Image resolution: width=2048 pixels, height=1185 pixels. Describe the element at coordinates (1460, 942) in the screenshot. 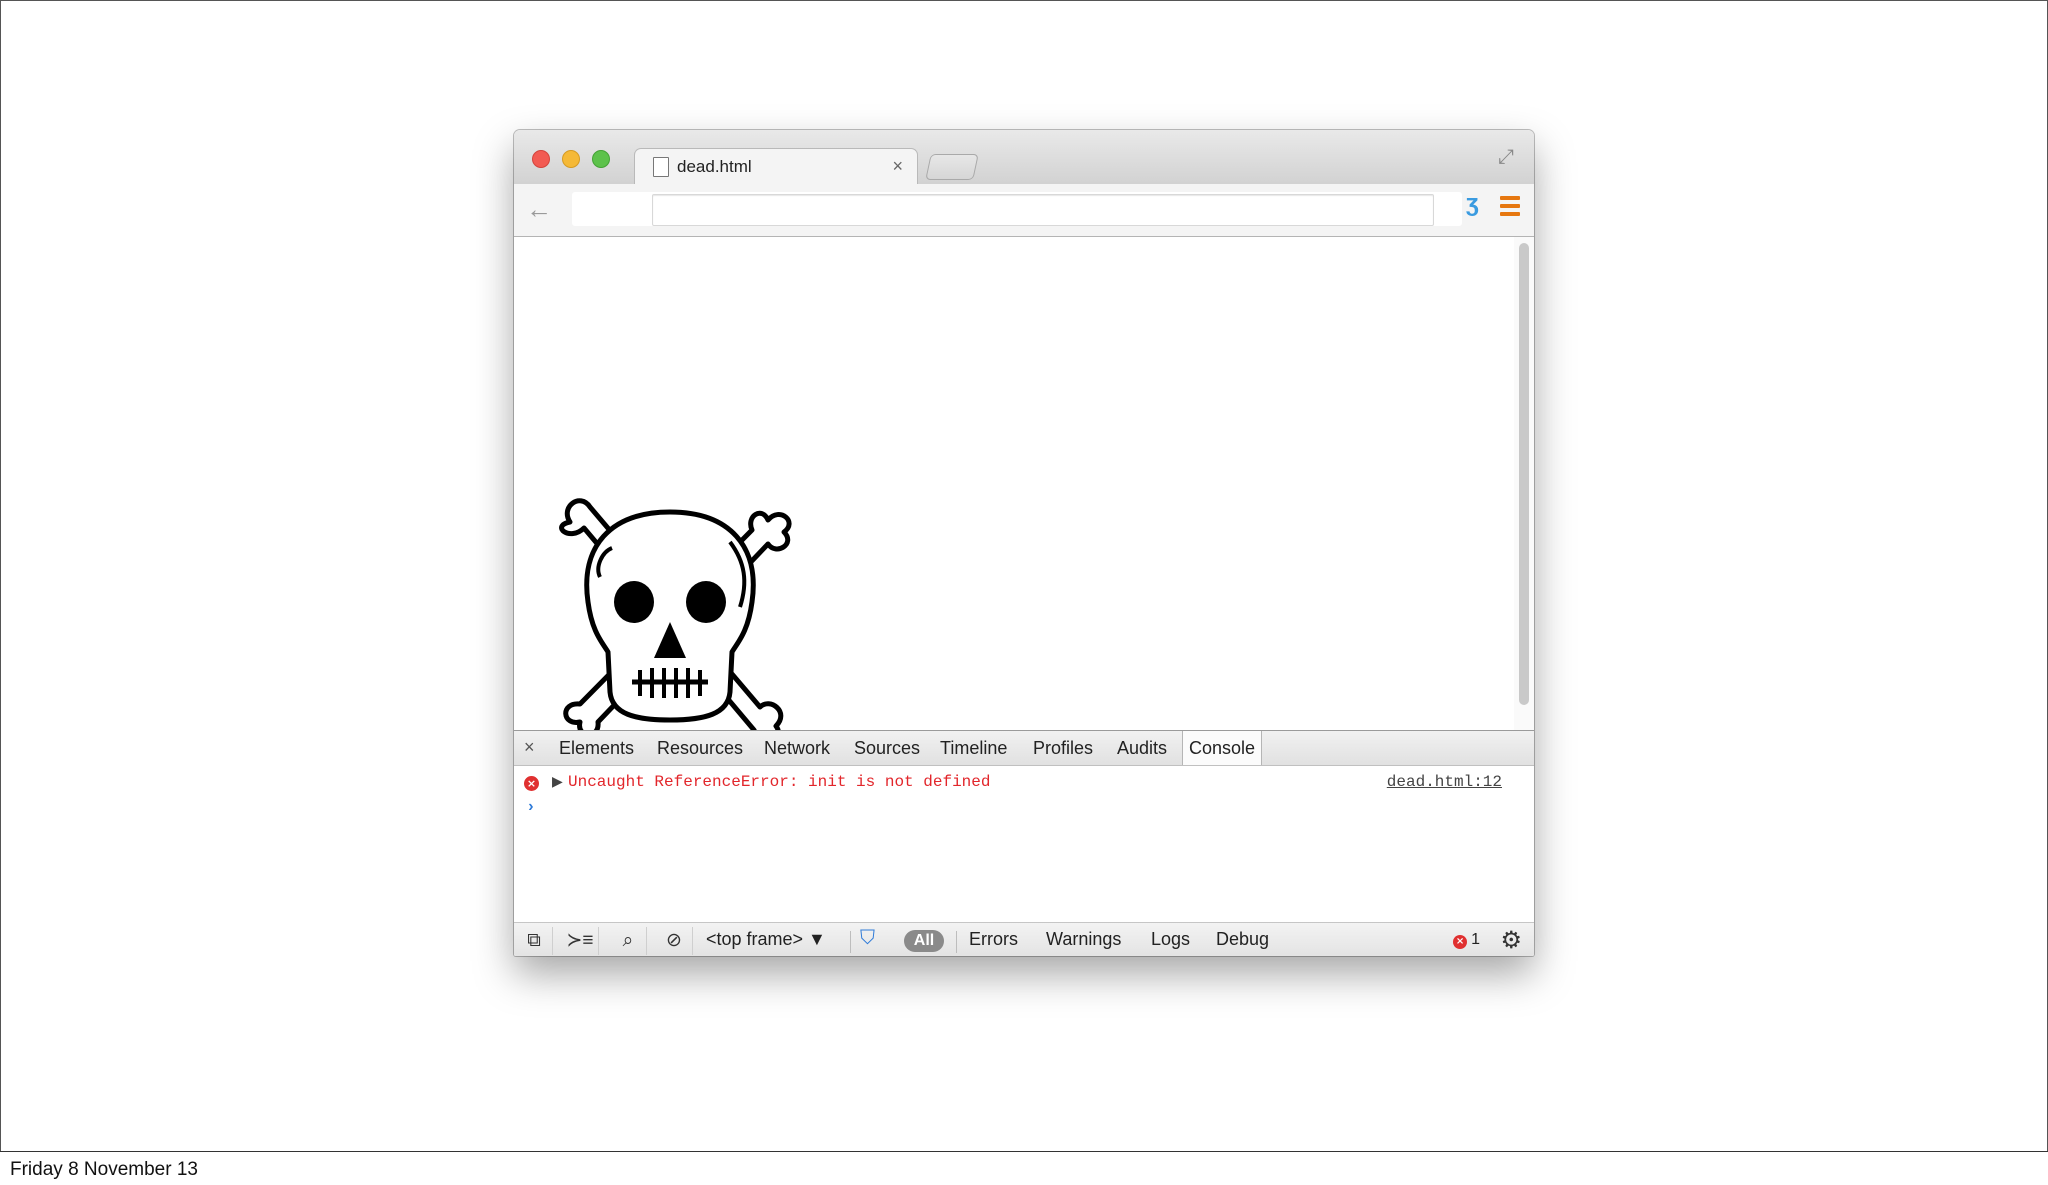

I see `error-count-icon: ×` at that location.